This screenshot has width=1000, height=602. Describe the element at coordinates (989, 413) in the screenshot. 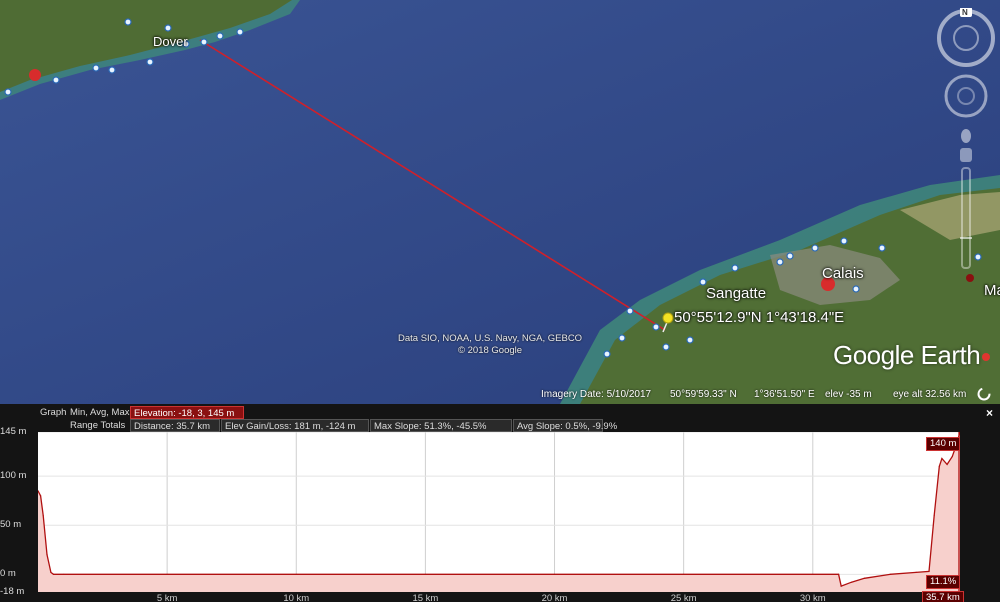

I see `close-button: ×` at that location.